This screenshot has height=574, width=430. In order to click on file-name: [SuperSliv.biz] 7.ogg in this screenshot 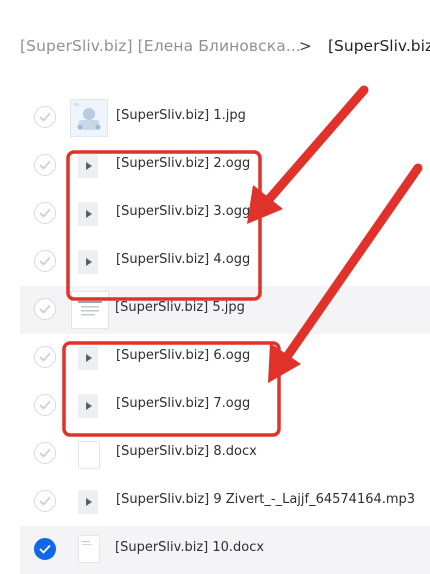, I will do `click(183, 403)`.